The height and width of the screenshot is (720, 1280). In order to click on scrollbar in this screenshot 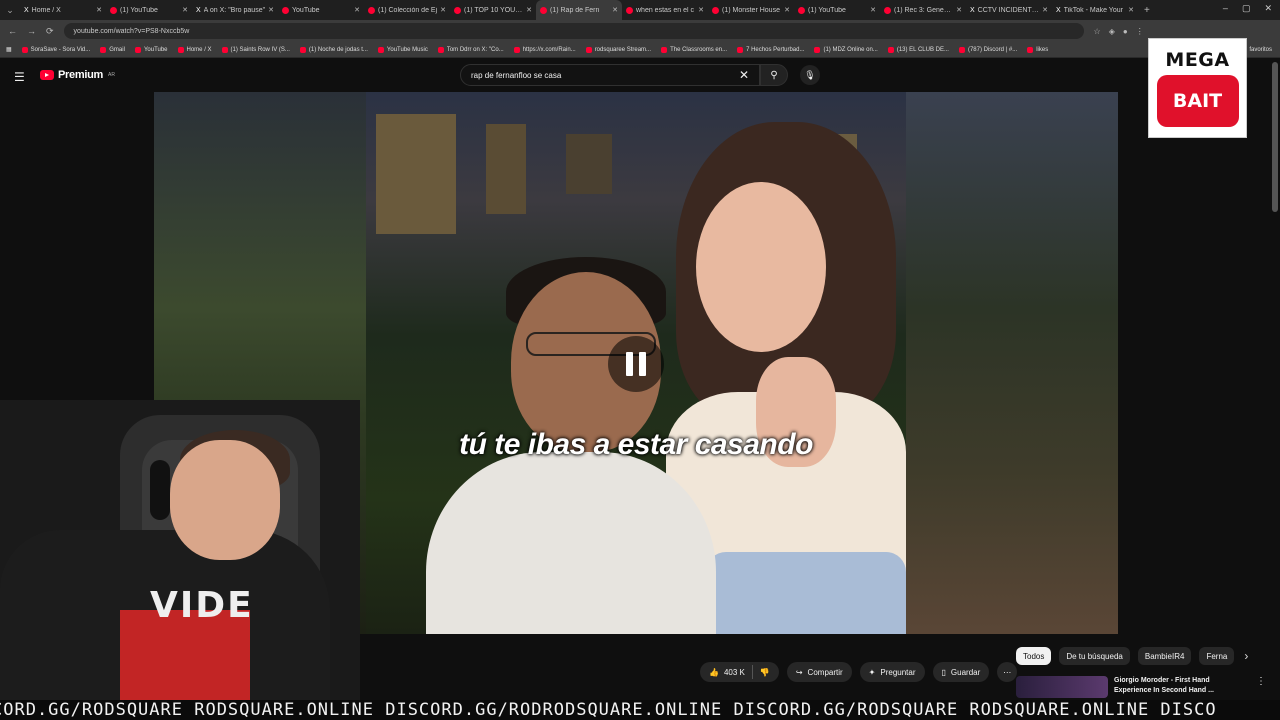, I will do `click(1275, 137)`.